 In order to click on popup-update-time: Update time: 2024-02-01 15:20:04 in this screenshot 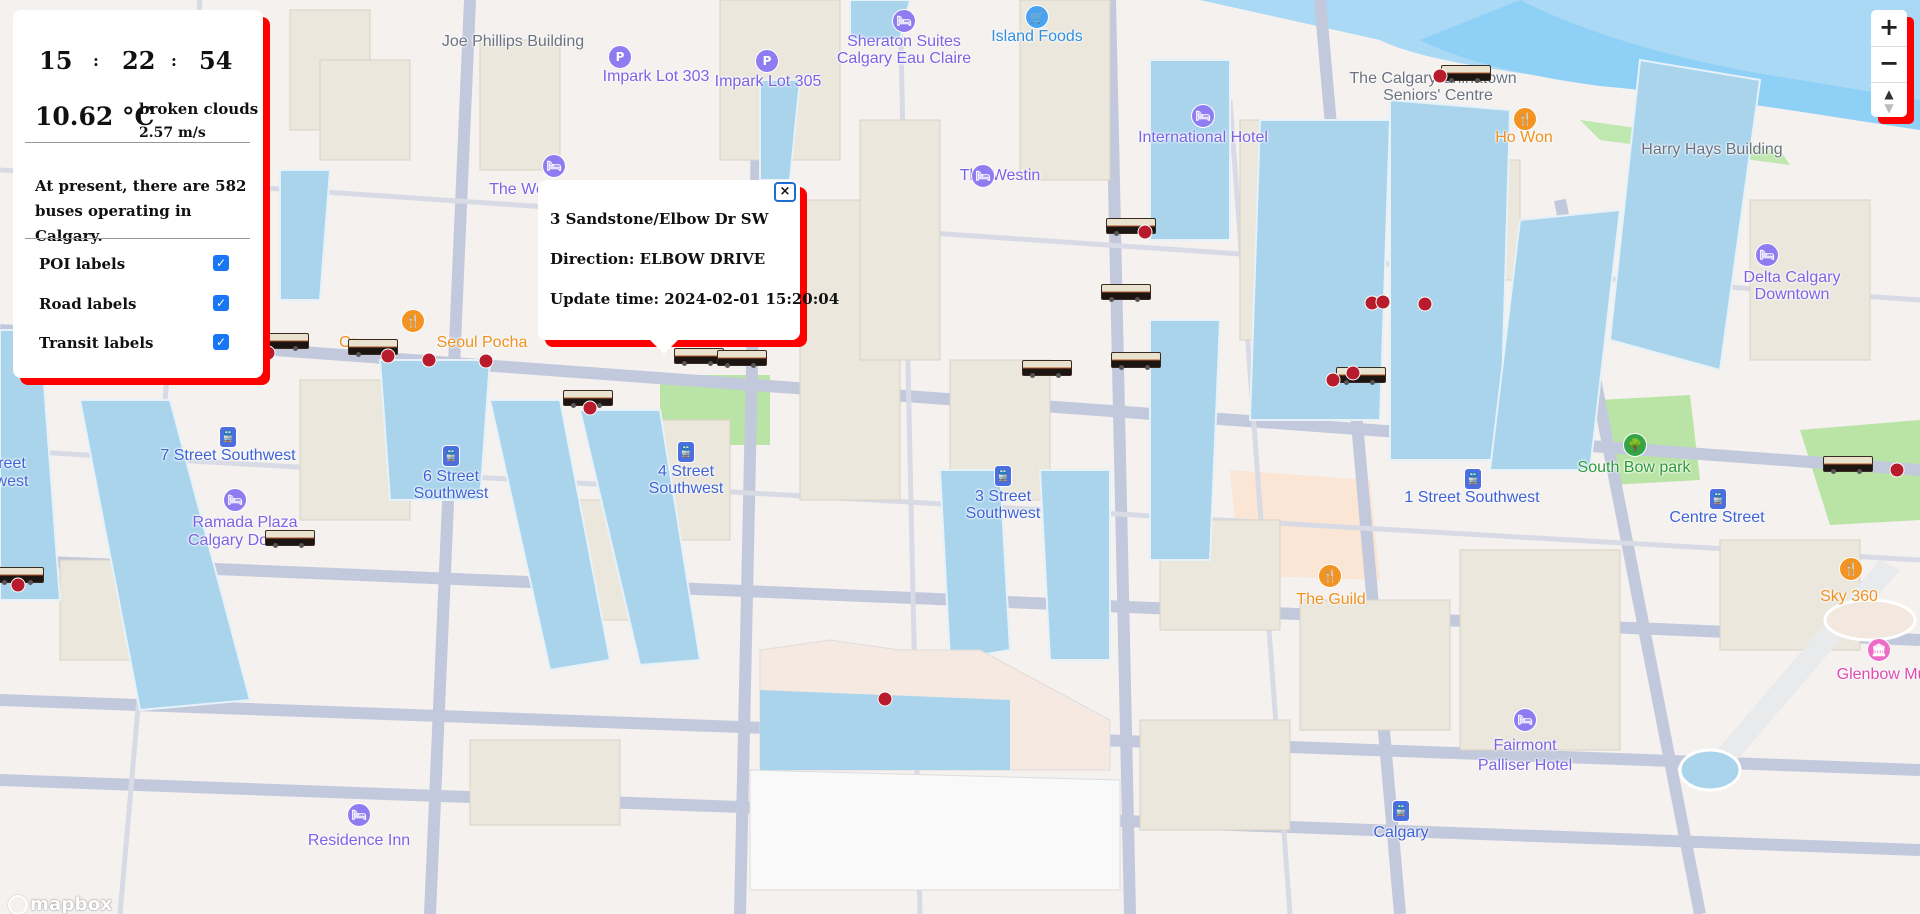, I will do `click(695, 299)`.